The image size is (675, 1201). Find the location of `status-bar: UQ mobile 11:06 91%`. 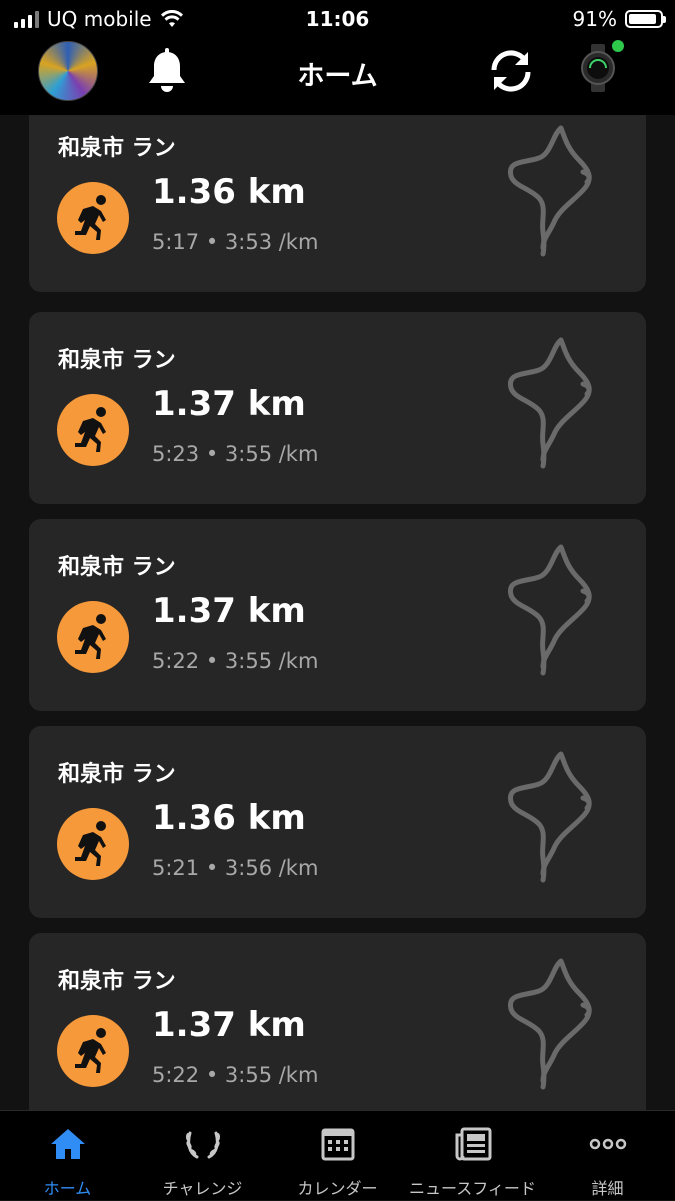

status-bar: UQ mobile 11:06 91% is located at coordinates (337, 19).